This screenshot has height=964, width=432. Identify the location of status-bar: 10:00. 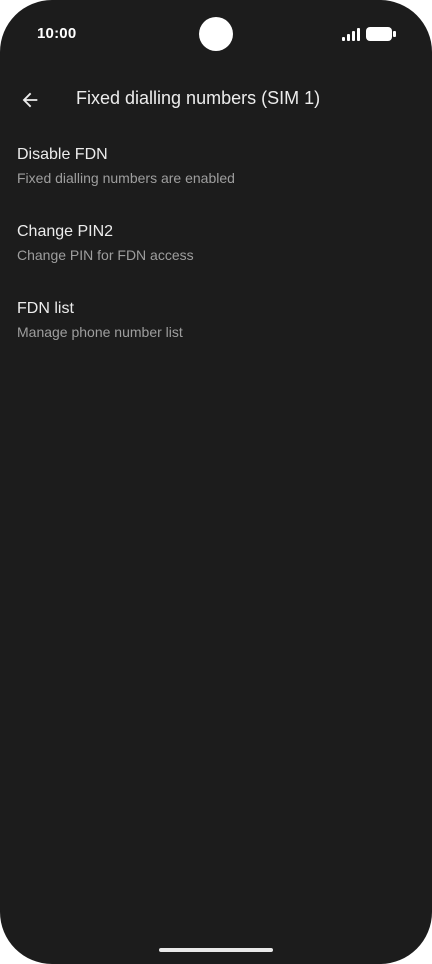
(216, 35).